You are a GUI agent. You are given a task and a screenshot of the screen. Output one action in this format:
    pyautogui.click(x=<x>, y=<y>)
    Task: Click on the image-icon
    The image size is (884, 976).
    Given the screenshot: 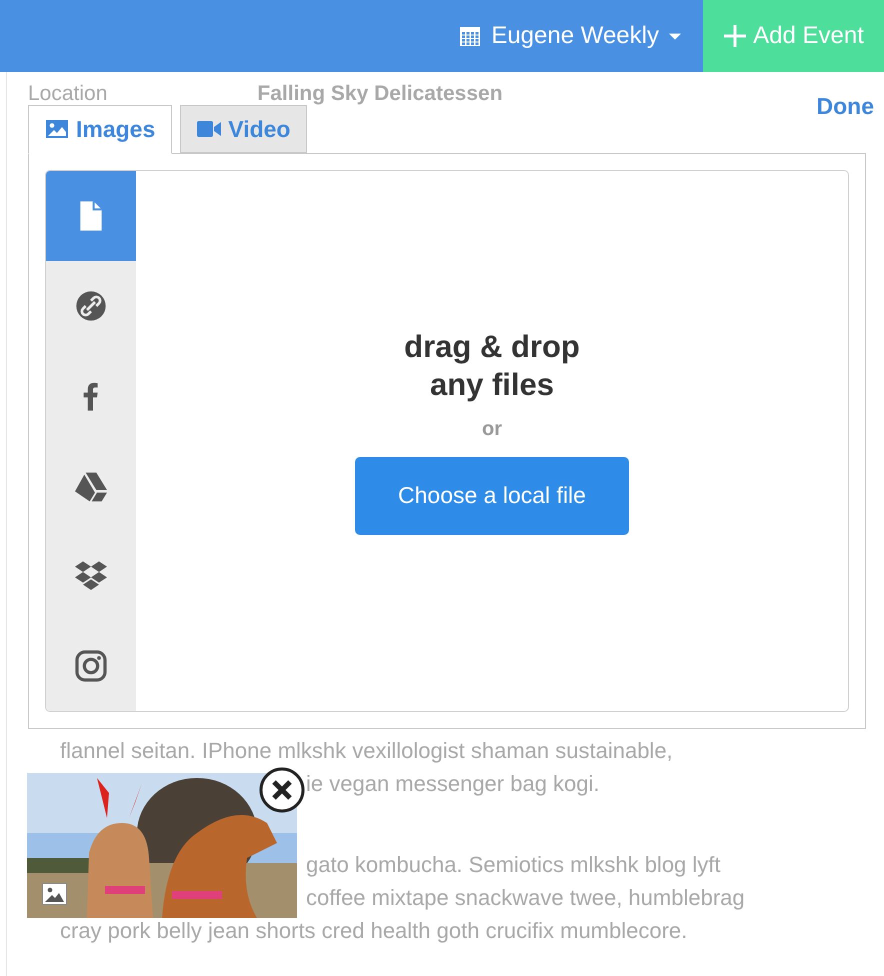 What is the action you would take?
    pyautogui.click(x=54, y=894)
    